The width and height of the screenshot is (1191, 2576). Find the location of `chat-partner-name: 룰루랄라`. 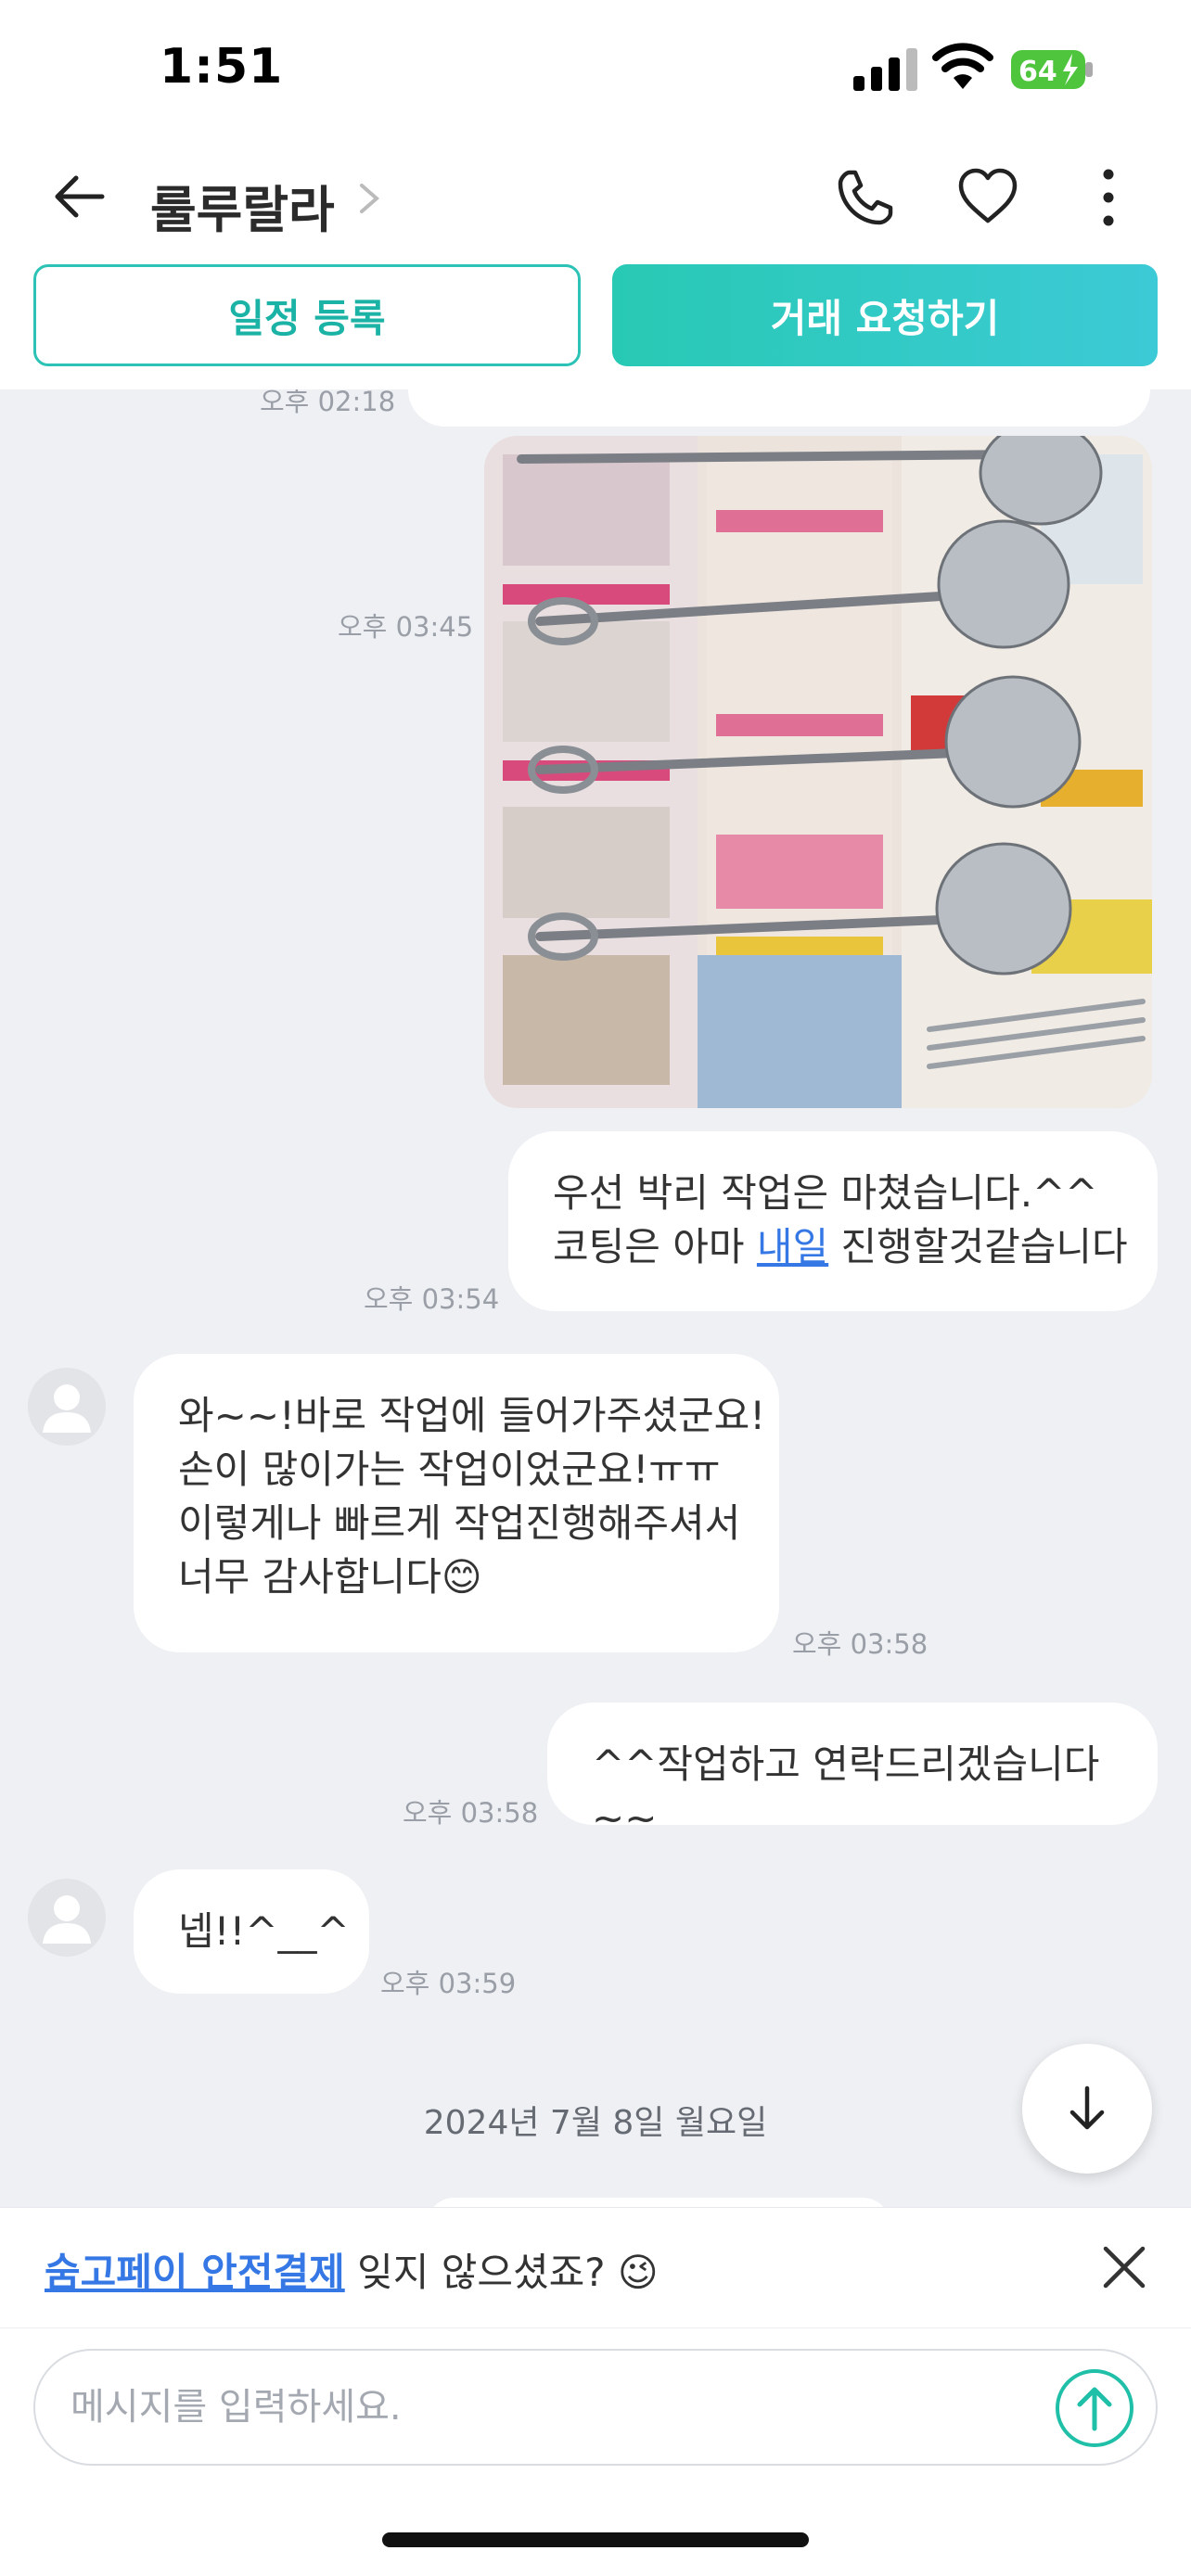

chat-partner-name: 룰루랄라 is located at coordinates (242, 206).